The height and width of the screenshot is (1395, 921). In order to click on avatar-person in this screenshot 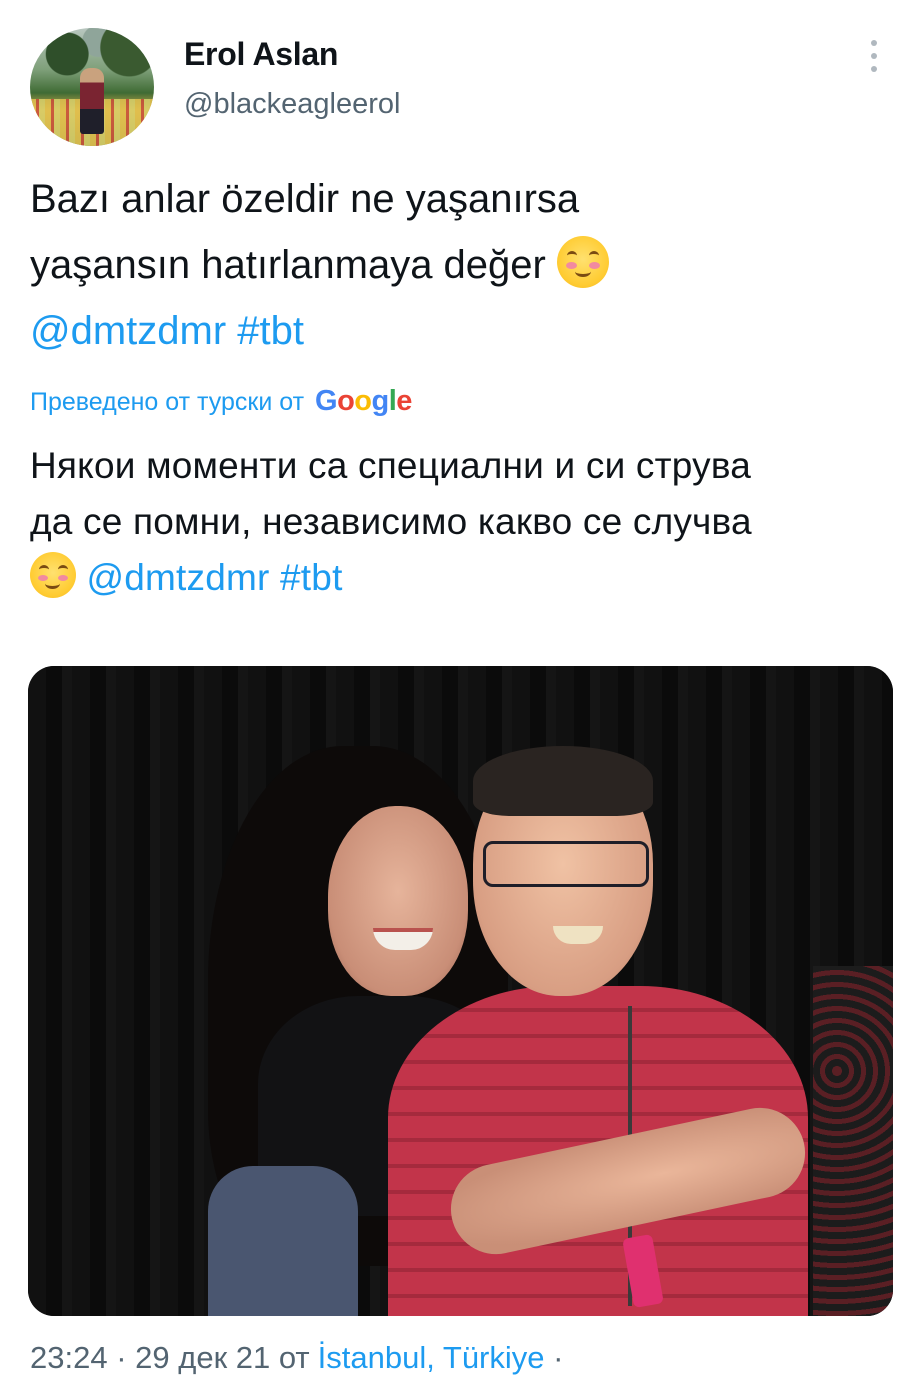, I will do `click(92, 101)`.